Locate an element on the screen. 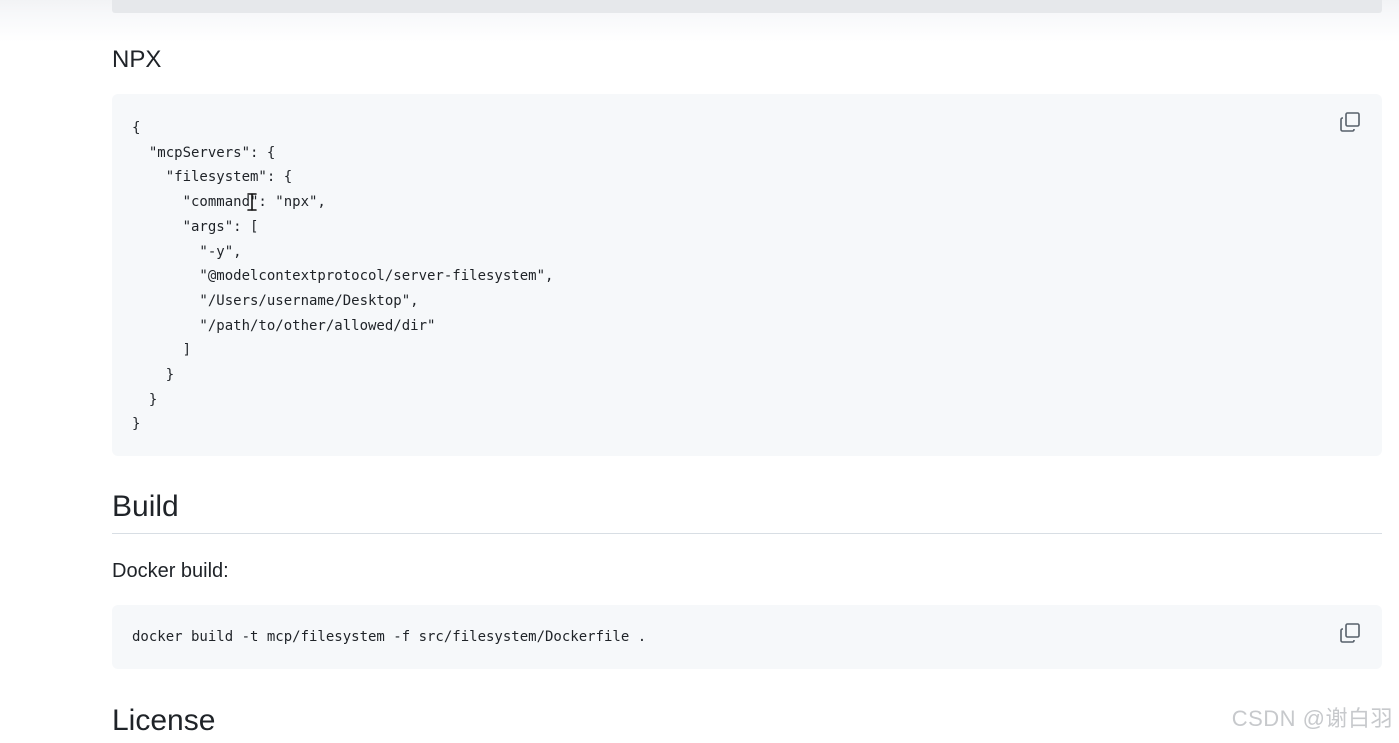 This screenshot has height=743, width=1399. heading-divider is located at coordinates (747, 533).